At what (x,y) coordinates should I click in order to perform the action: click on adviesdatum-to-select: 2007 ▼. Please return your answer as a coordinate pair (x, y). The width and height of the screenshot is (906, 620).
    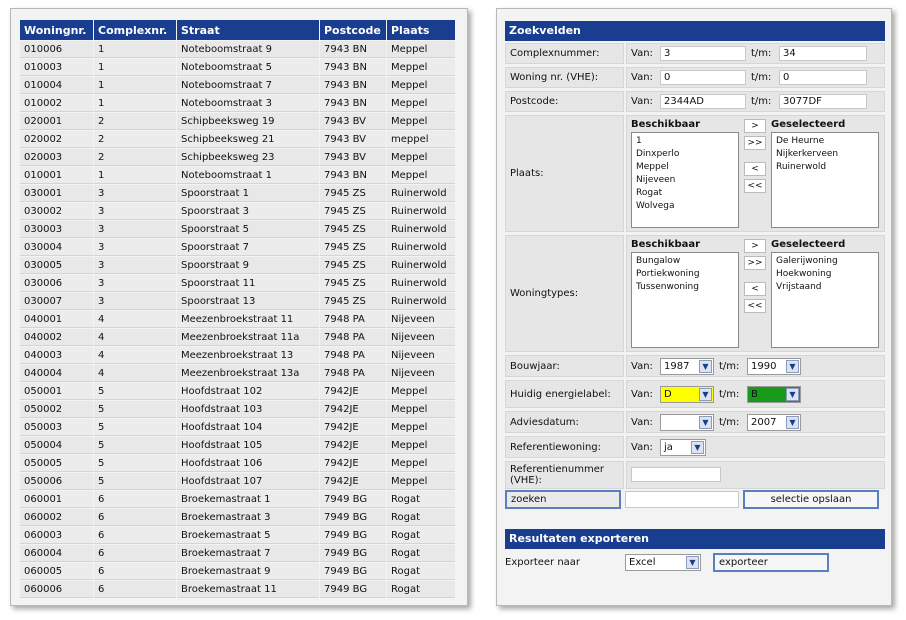
    Looking at the image, I should click on (774, 422).